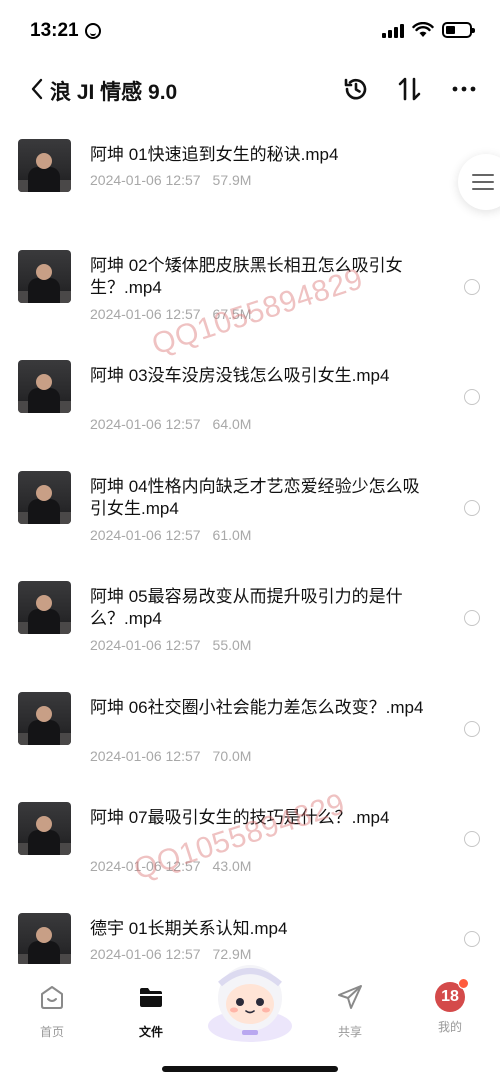  What do you see at coordinates (150, 1032) in the screenshot?
I see `nav-files-label: 文件` at bounding box center [150, 1032].